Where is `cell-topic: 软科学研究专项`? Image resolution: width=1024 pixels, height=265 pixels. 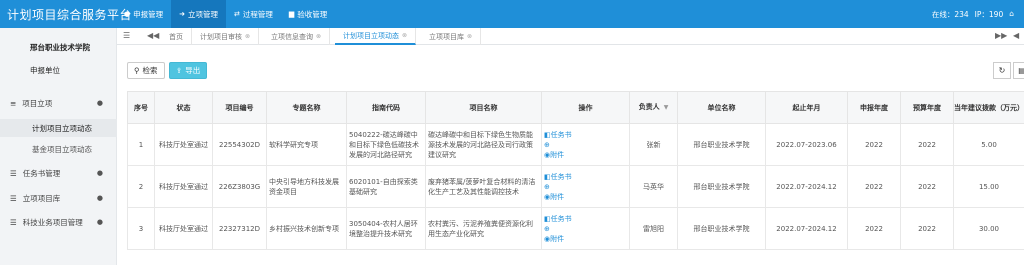 cell-topic: 软科学研究专项 is located at coordinates (306, 144).